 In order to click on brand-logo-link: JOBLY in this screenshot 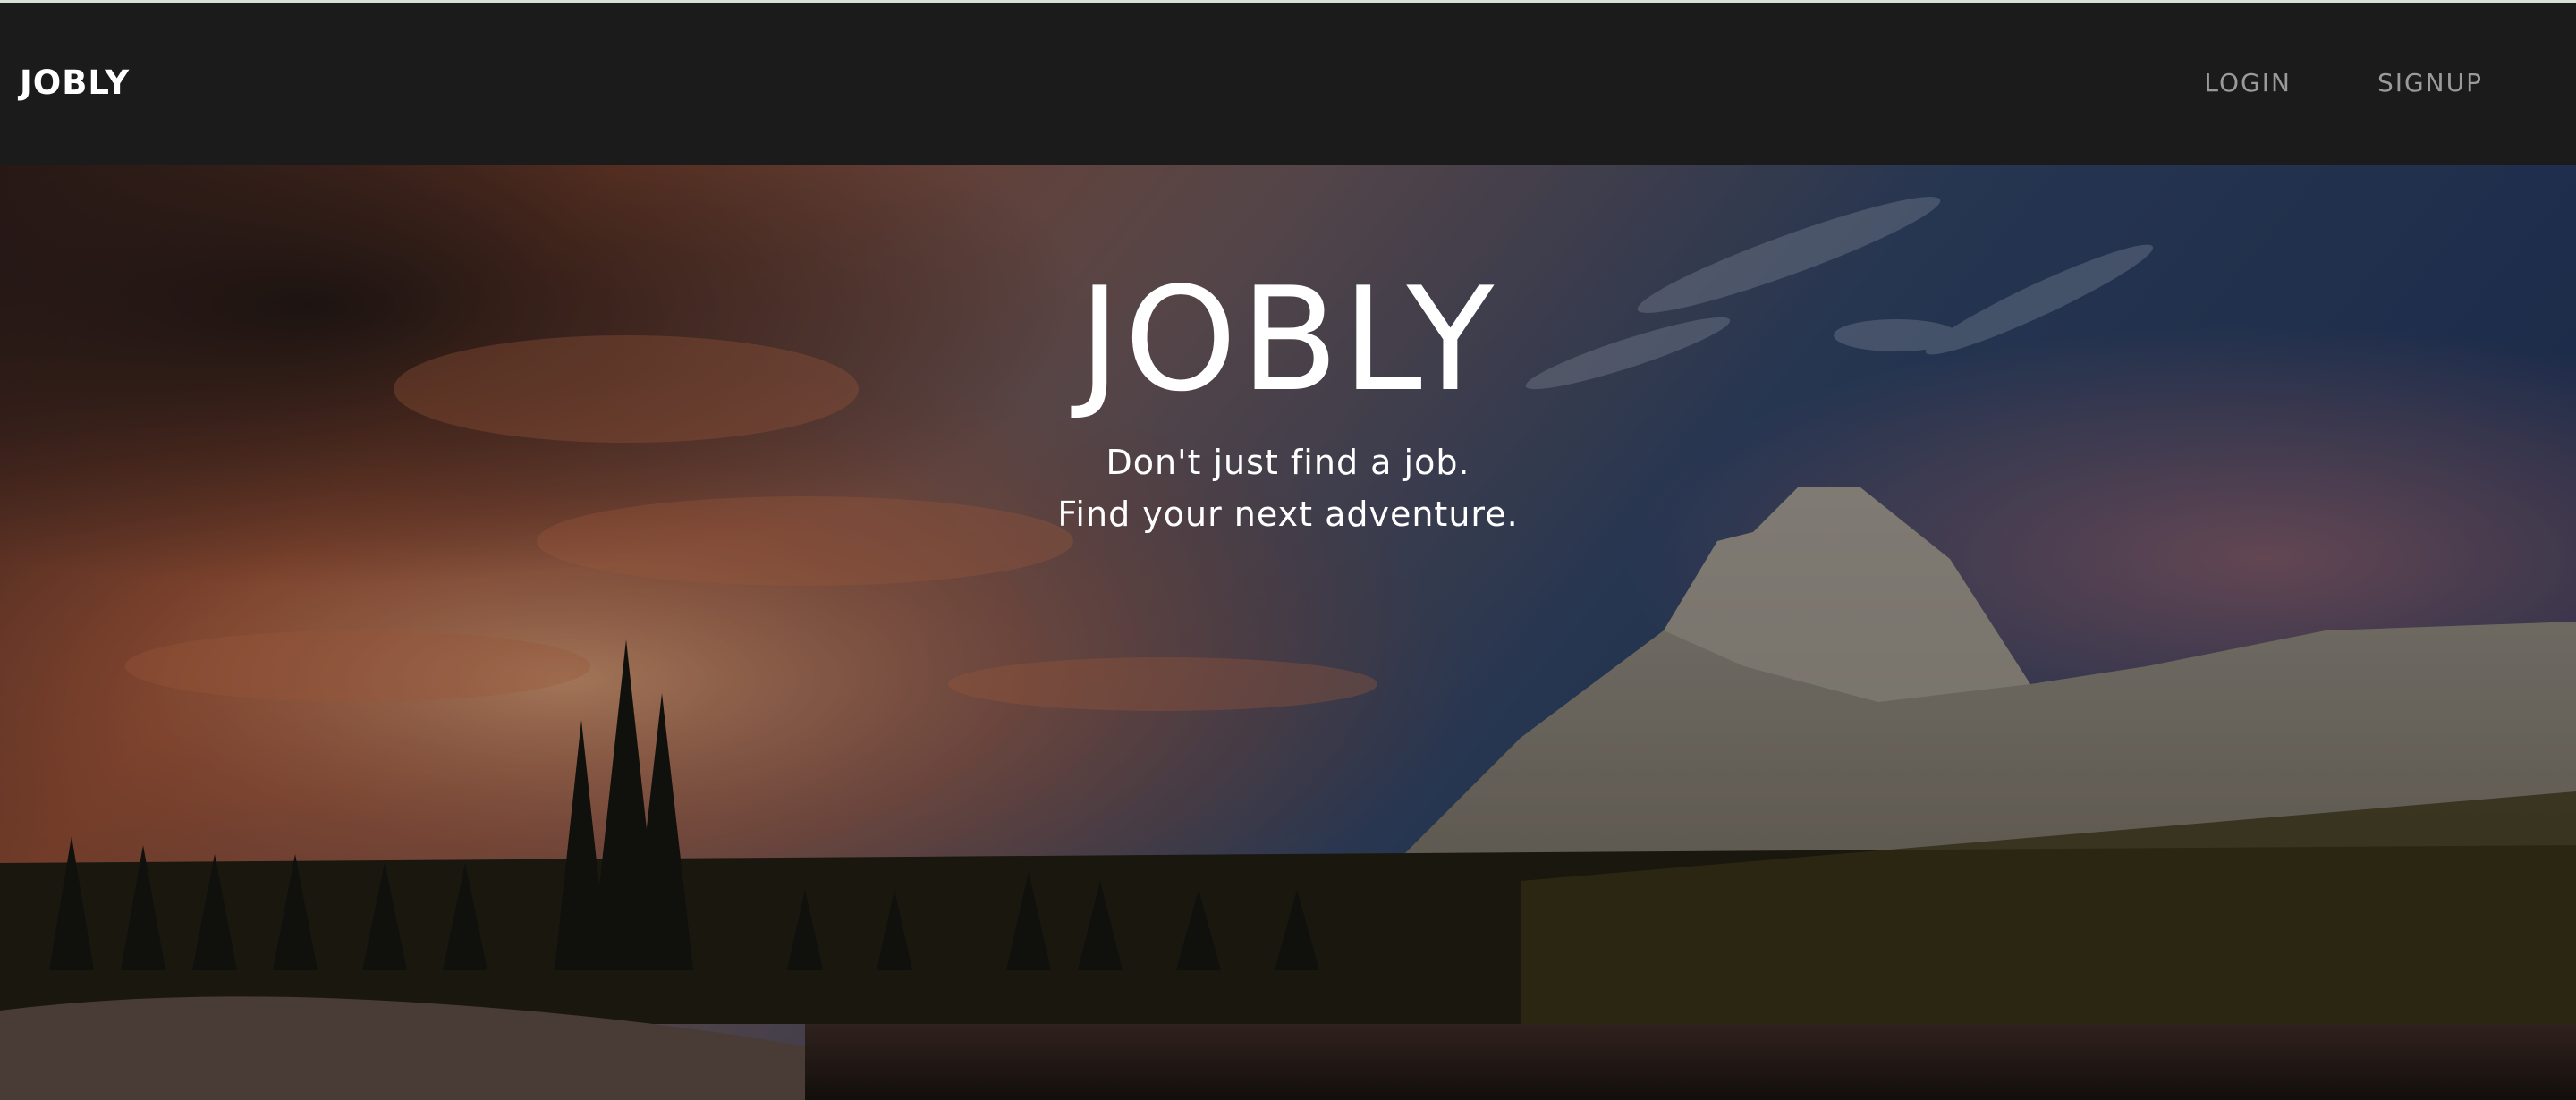, I will do `click(75, 83)`.